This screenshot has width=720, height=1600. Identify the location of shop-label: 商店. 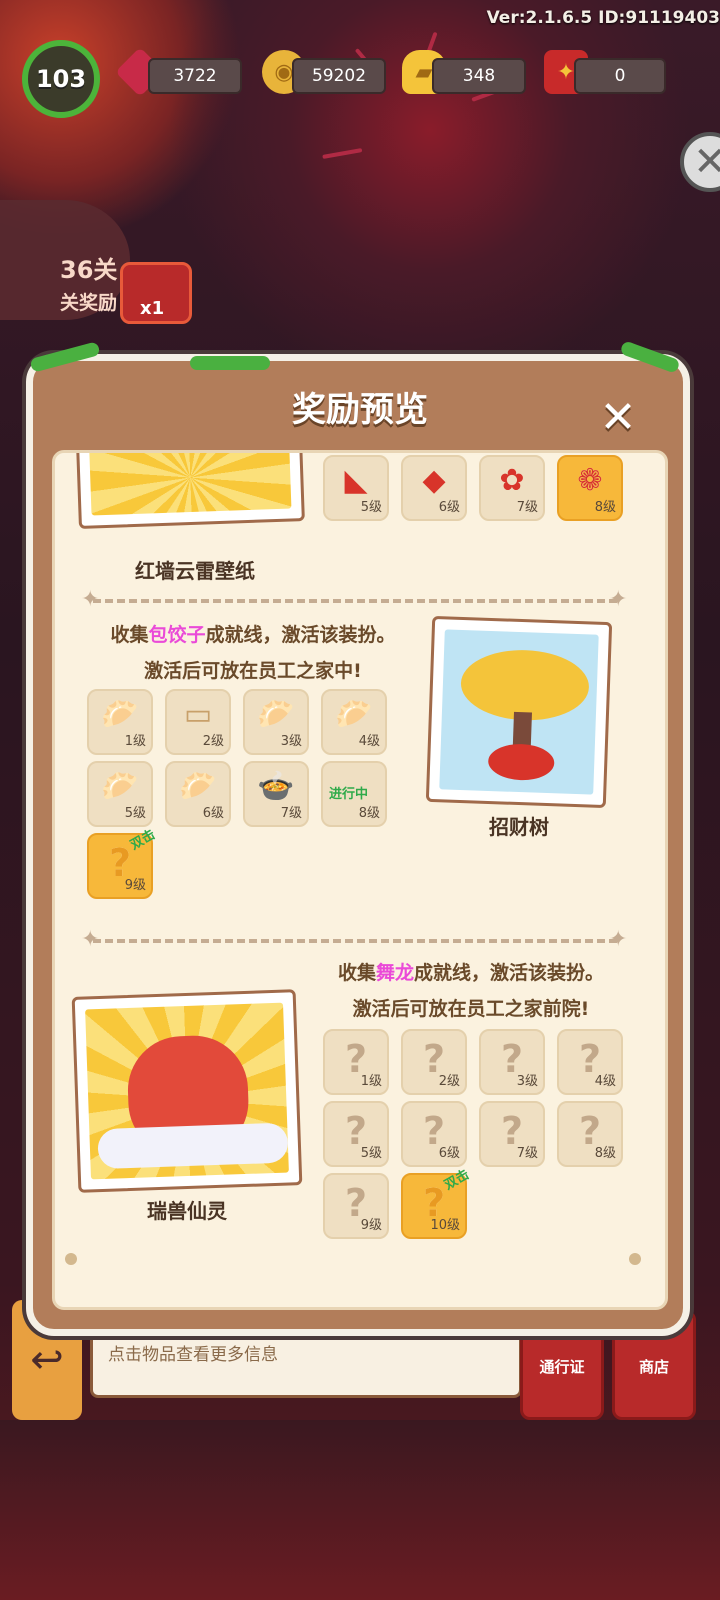
(653, 1367).